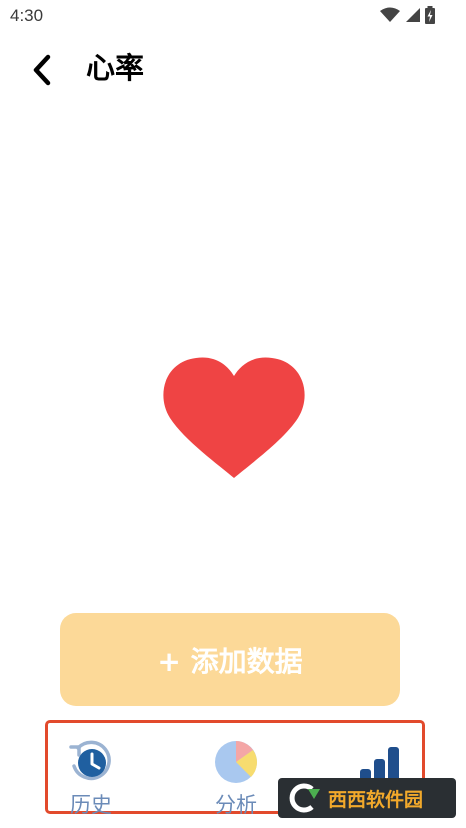 This screenshot has height=828, width=466. I want to click on add-data-button: + 添加数据, so click(230, 659).